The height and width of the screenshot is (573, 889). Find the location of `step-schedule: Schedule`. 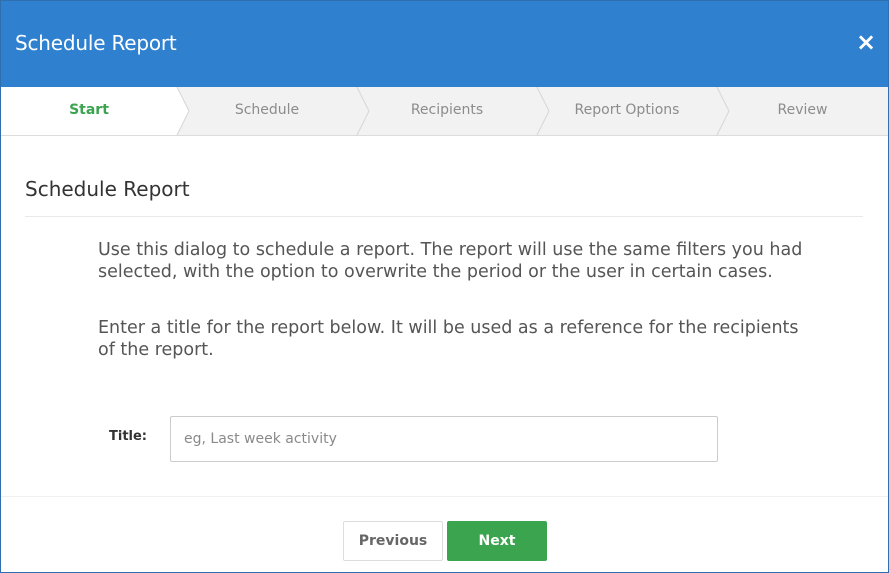

step-schedule: Schedule is located at coordinates (267, 111).